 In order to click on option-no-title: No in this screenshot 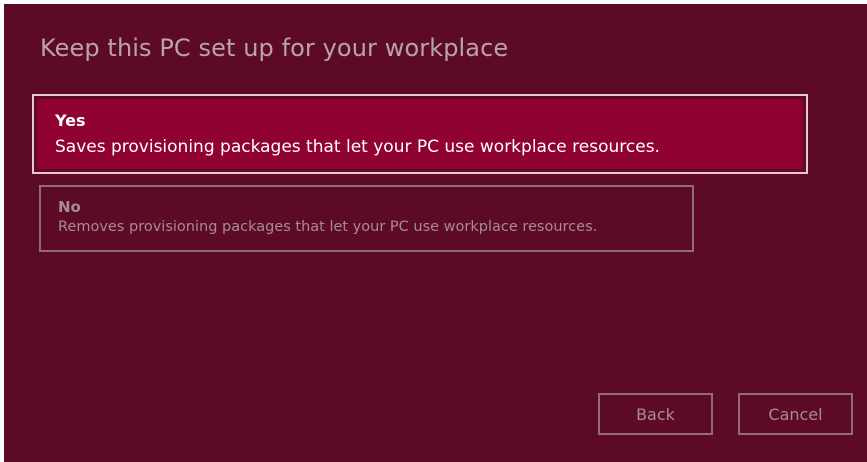, I will do `click(69, 207)`.